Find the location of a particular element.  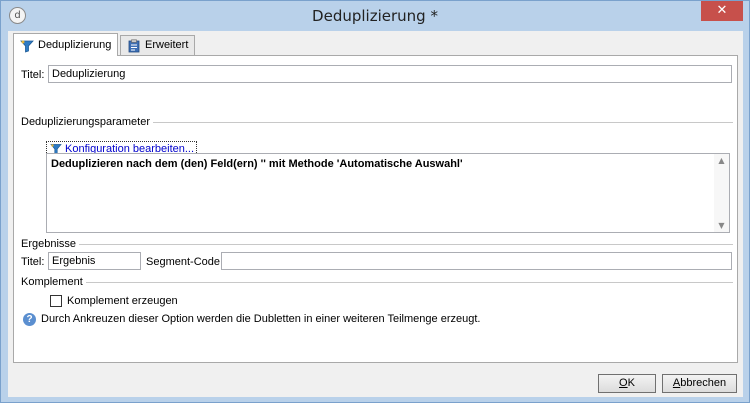

ok-mnemonic: O is located at coordinates (623, 383).